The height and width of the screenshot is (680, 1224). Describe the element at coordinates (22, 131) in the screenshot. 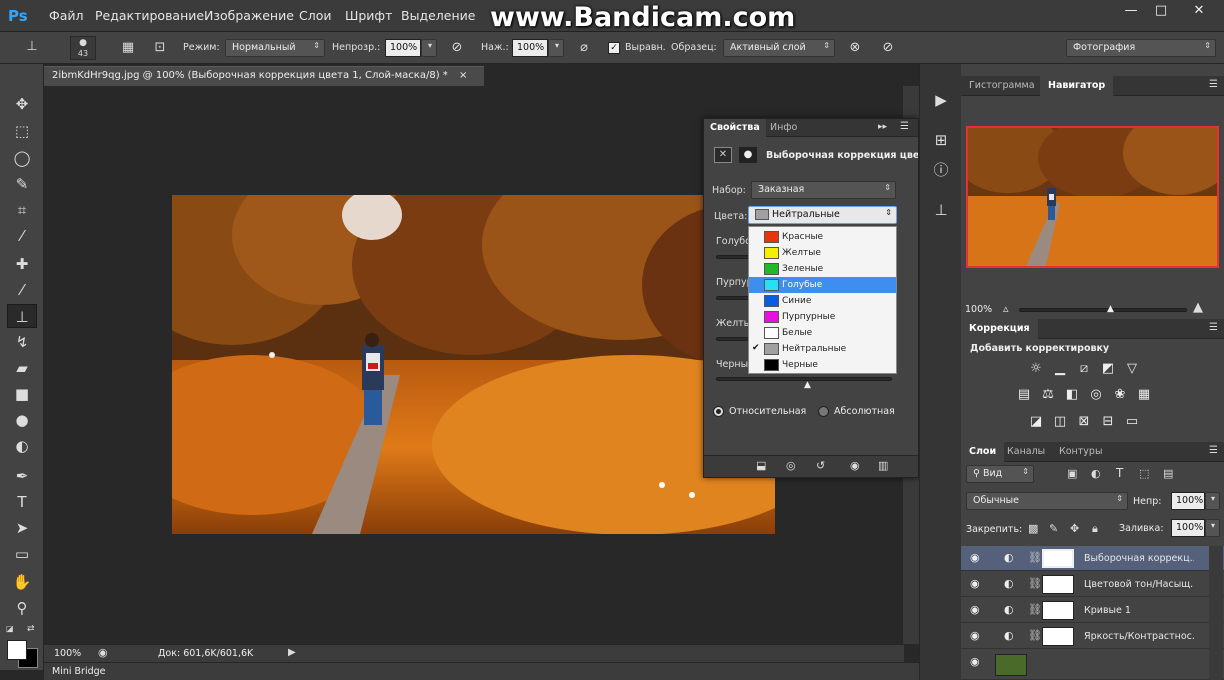

I see `marquee-tool-icon: ⬚` at that location.